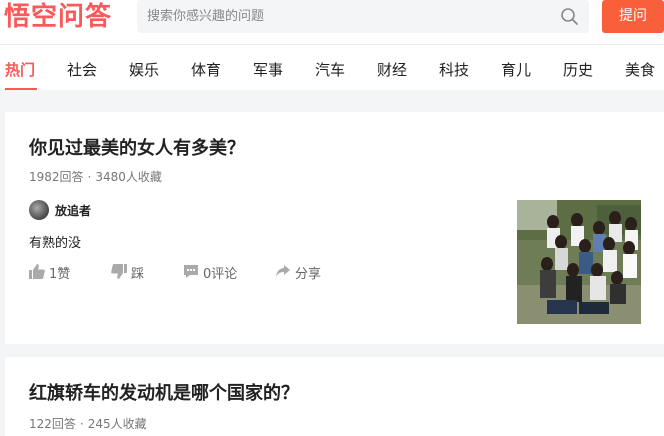 This screenshot has width=664, height=436. What do you see at coordinates (117, 424) in the screenshot?
I see `favorite-count: 245人收藏` at bounding box center [117, 424].